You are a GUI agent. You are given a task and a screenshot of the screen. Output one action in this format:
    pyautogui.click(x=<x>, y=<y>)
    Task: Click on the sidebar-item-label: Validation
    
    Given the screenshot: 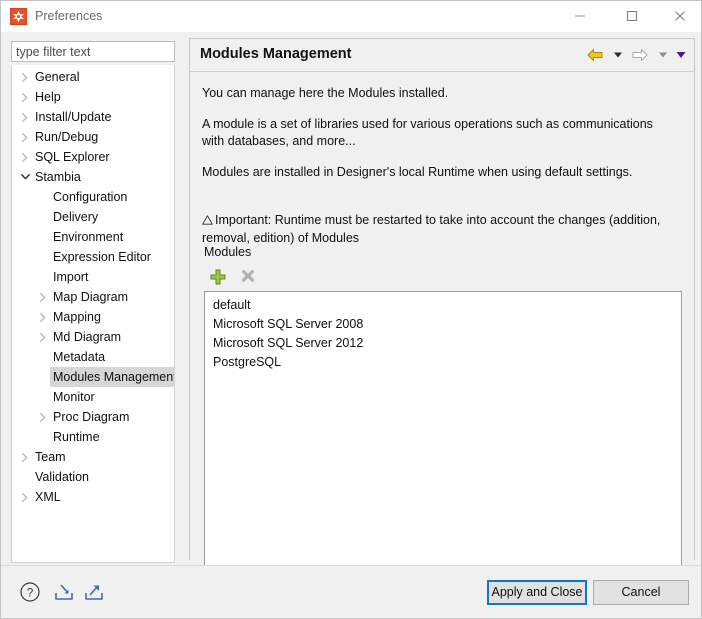 What is the action you would take?
    pyautogui.click(x=62, y=477)
    